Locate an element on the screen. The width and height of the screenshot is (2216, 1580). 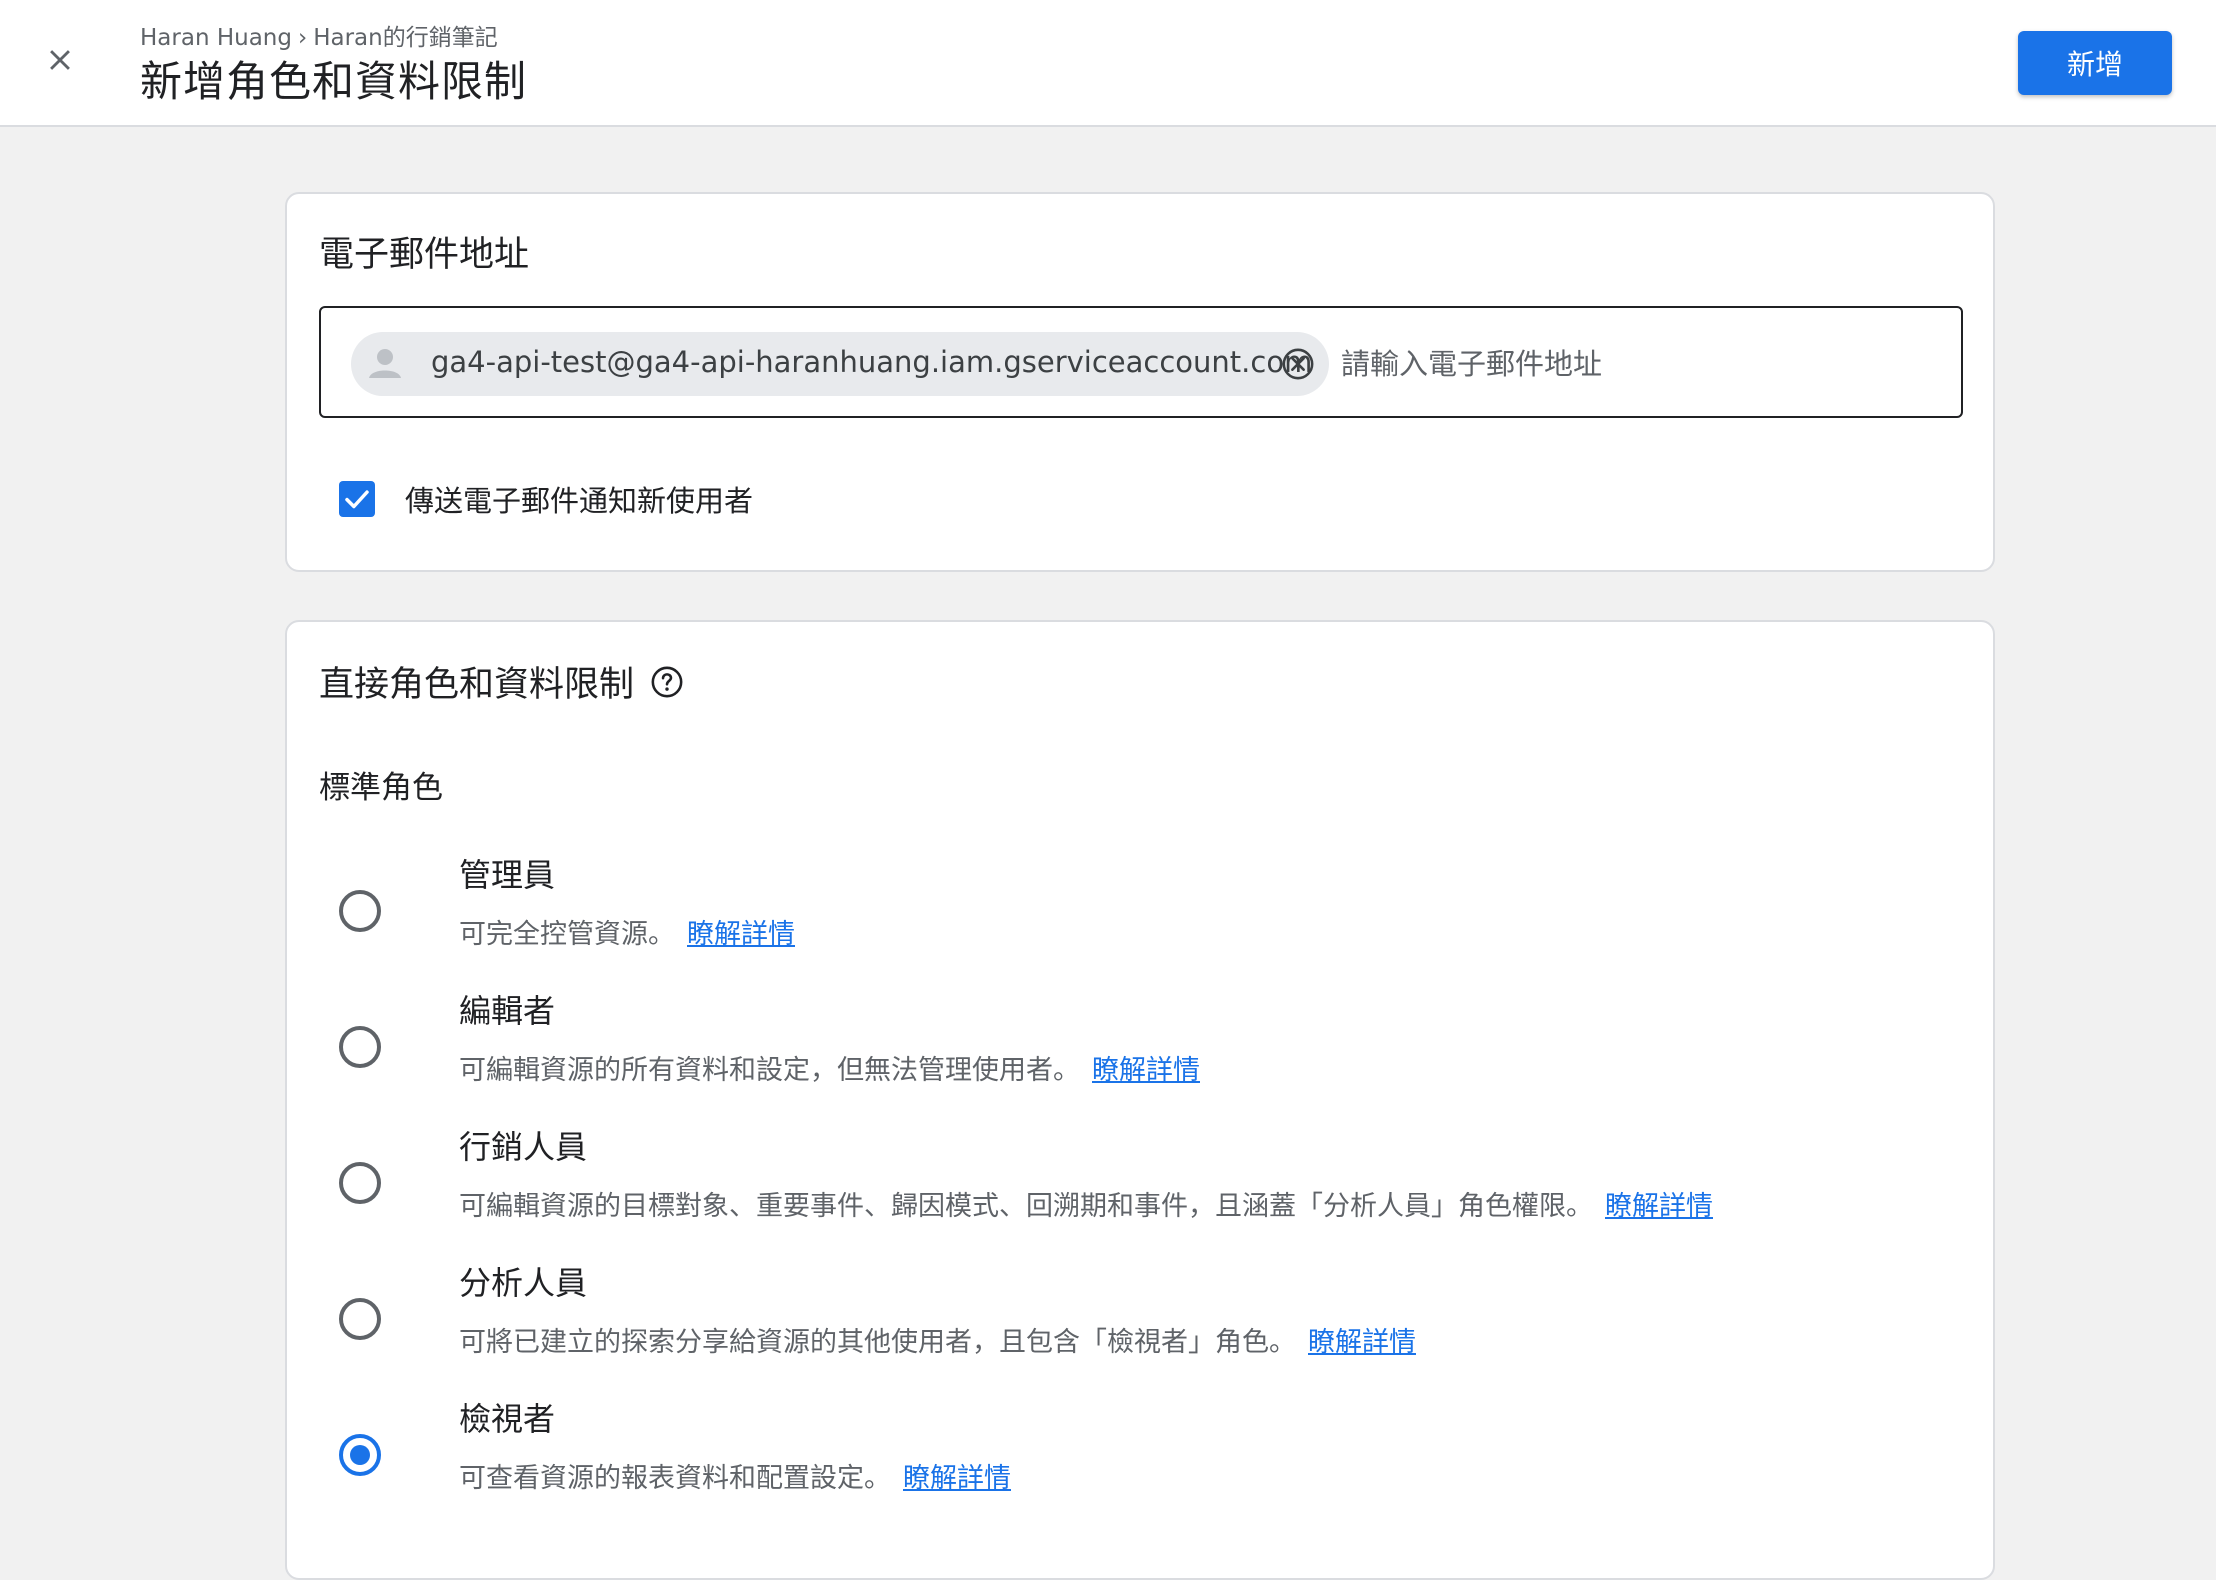
notify-checkbox is located at coordinates (357, 499).